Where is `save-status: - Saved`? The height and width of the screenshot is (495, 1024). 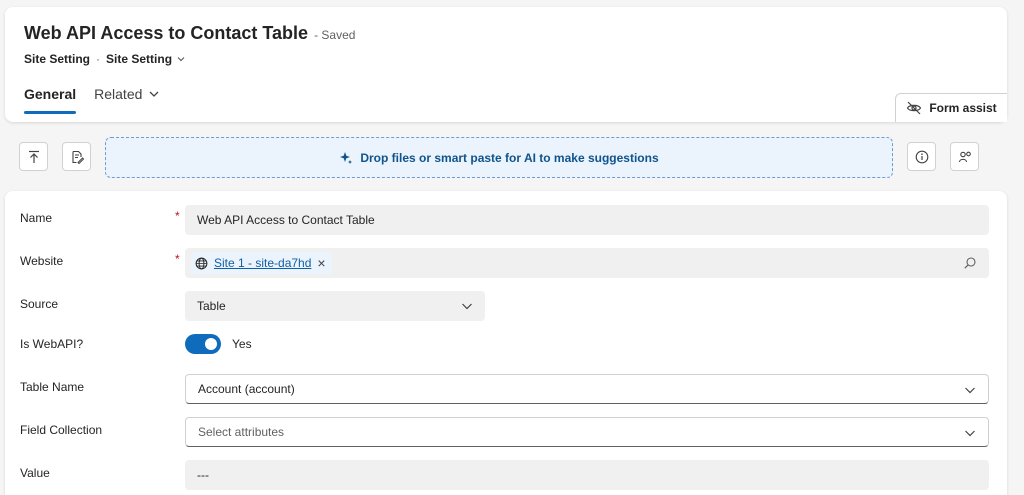
save-status: - Saved is located at coordinates (335, 35).